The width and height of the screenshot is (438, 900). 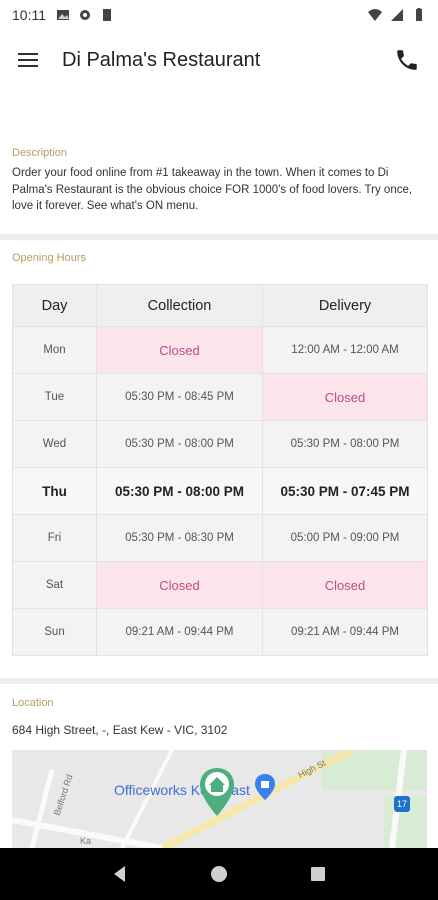 What do you see at coordinates (120, 730) in the screenshot?
I see `location-address: 684 High Street, -, East Kew - VIC, 3102` at bounding box center [120, 730].